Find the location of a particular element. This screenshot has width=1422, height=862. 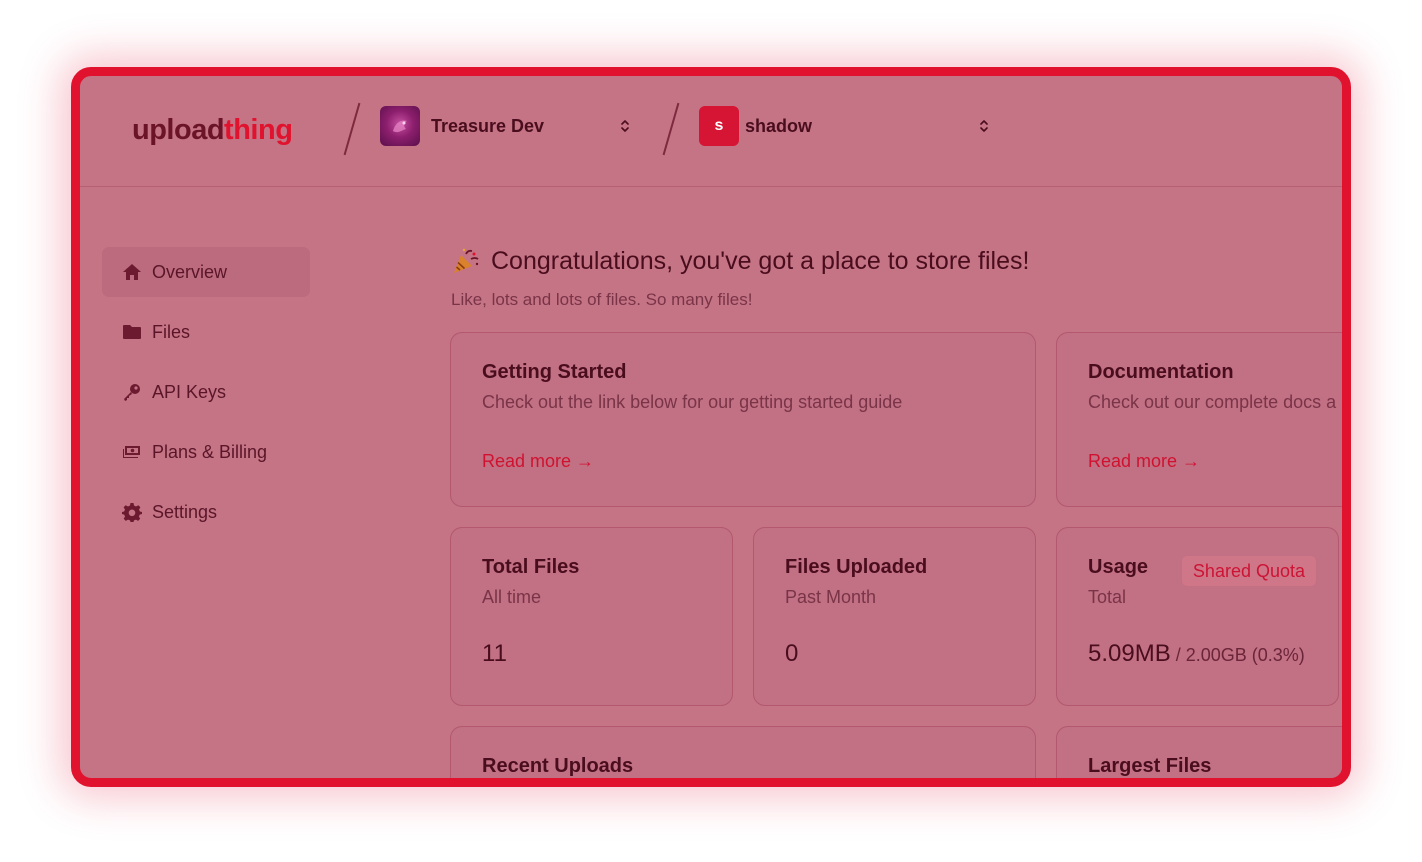

largest-files-card: Largest Files is located at coordinates (1199, 752).